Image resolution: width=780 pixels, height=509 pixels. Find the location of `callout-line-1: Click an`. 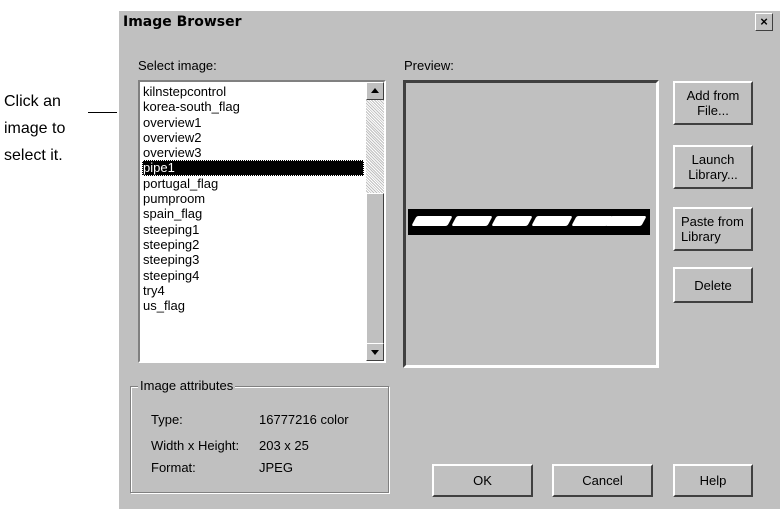

callout-line-1: Click an is located at coordinates (32, 101).